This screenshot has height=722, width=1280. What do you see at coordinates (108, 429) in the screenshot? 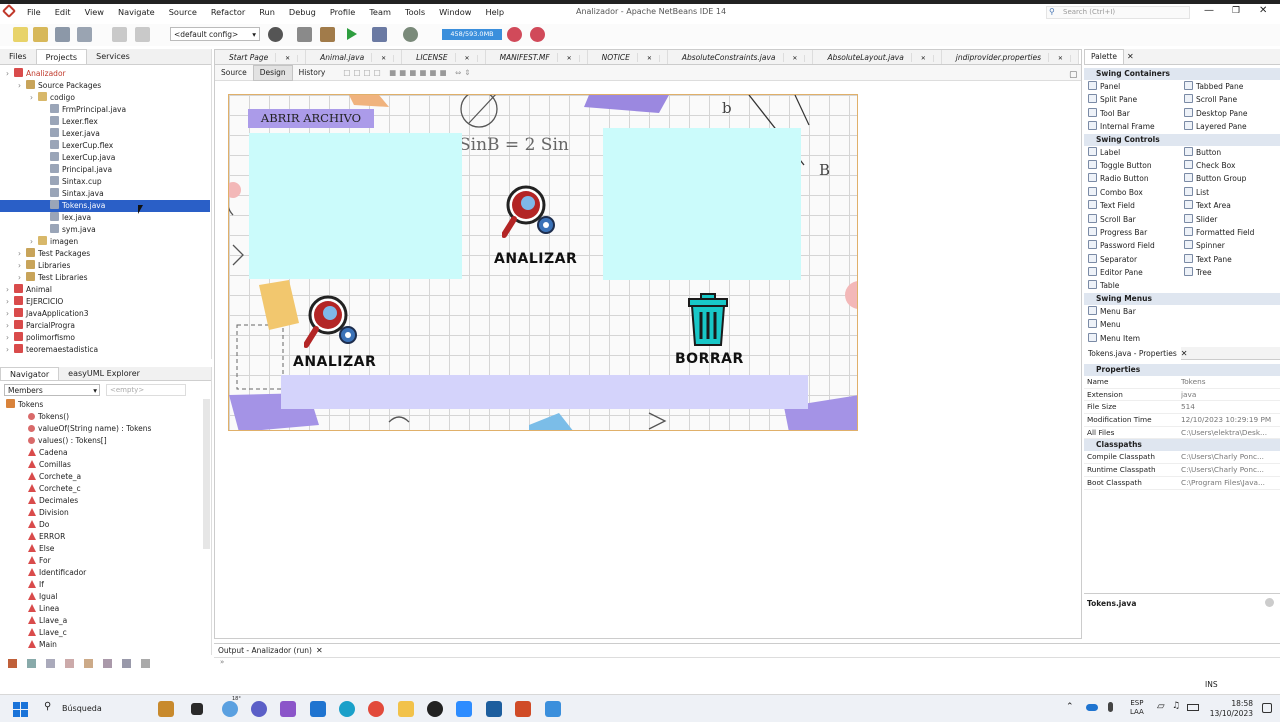
I see `navigator-member: valueOf(String name) : Tokens` at bounding box center [108, 429].